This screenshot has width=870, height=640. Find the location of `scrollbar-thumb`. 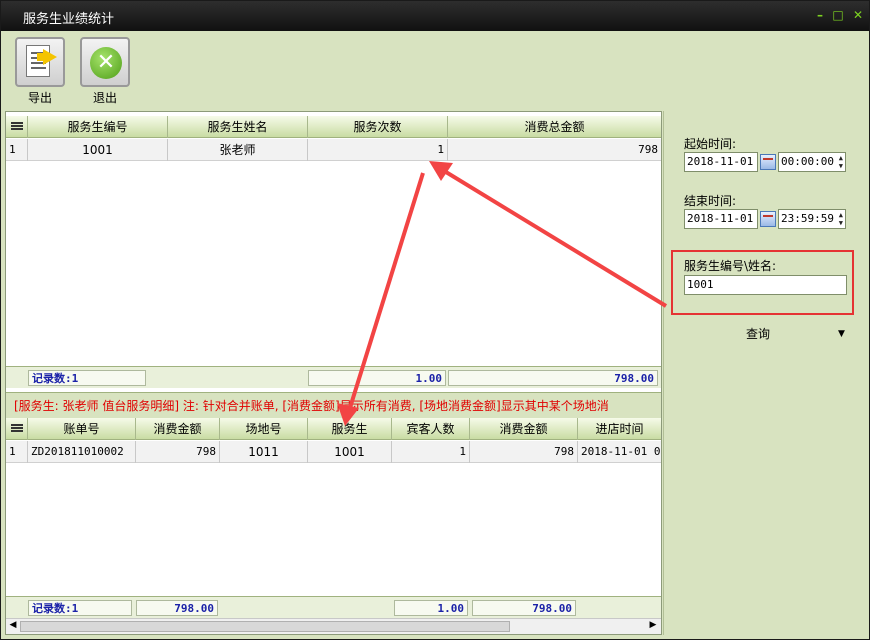

scrollbar-thumb is located at coordinates (265, 626).